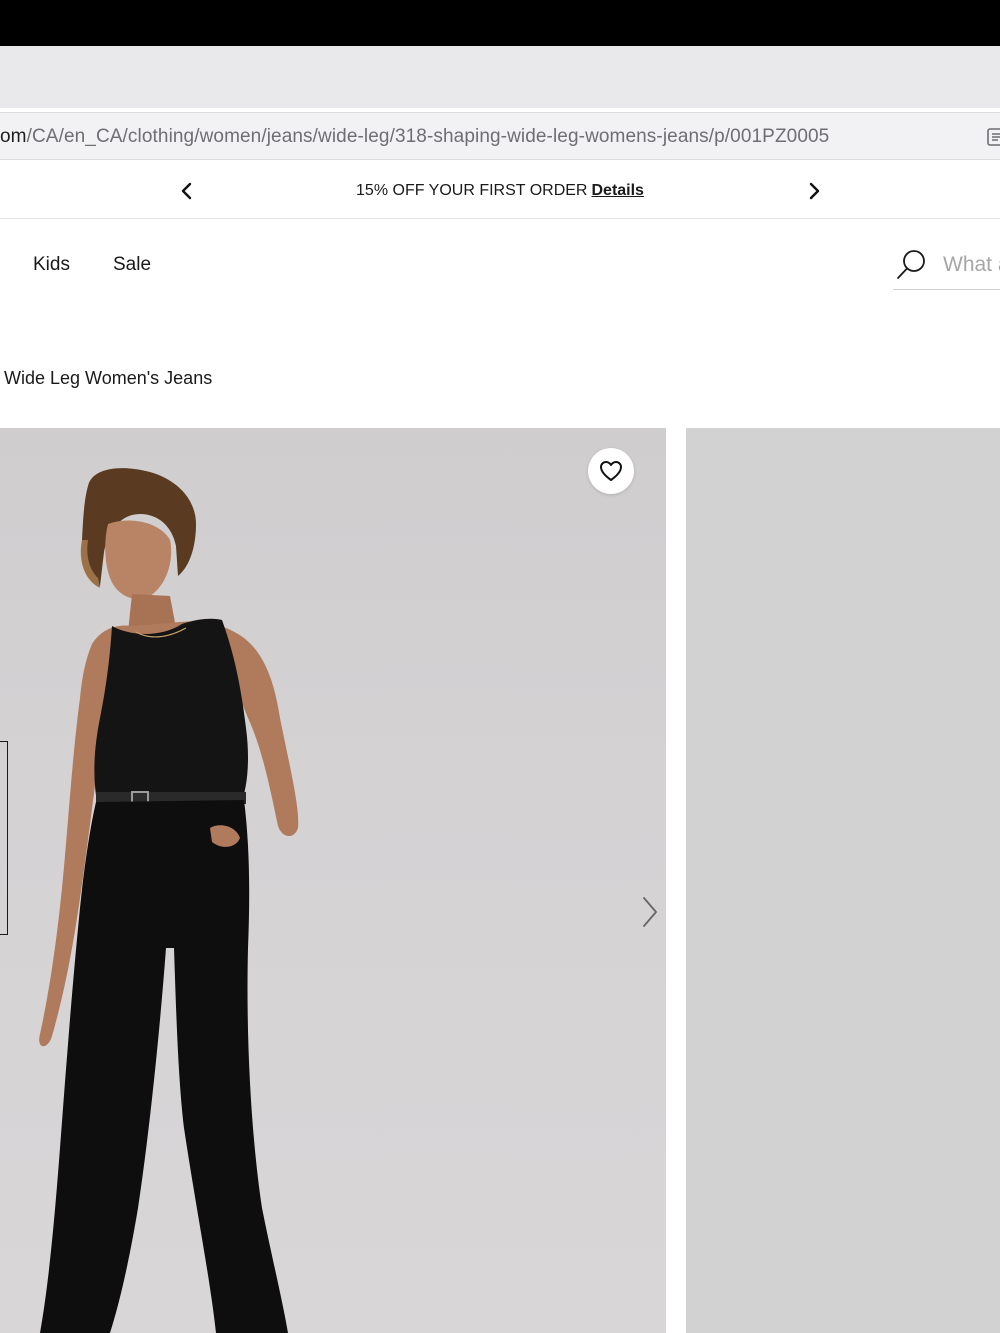 Image resolution: width=1000 pixels, height=1333 pixels. Describe the element at coordinates (993, 137) in the screenshot. I see `reader-icon` at that location.